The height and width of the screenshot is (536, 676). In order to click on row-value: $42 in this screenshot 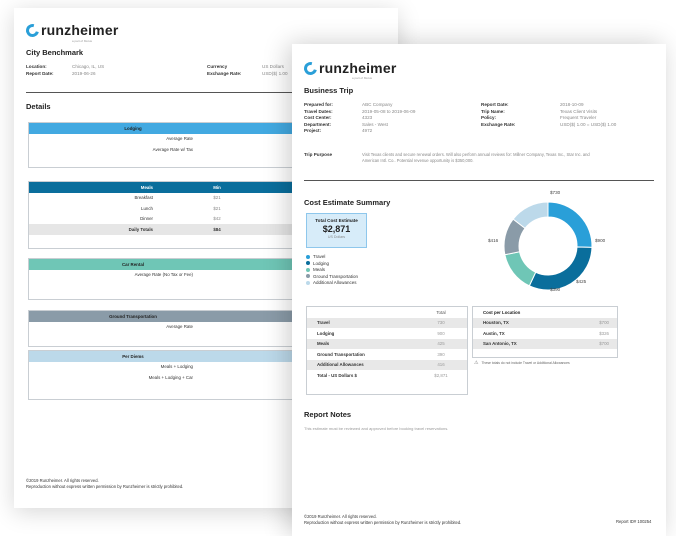, I will do `click(217, 219)`.